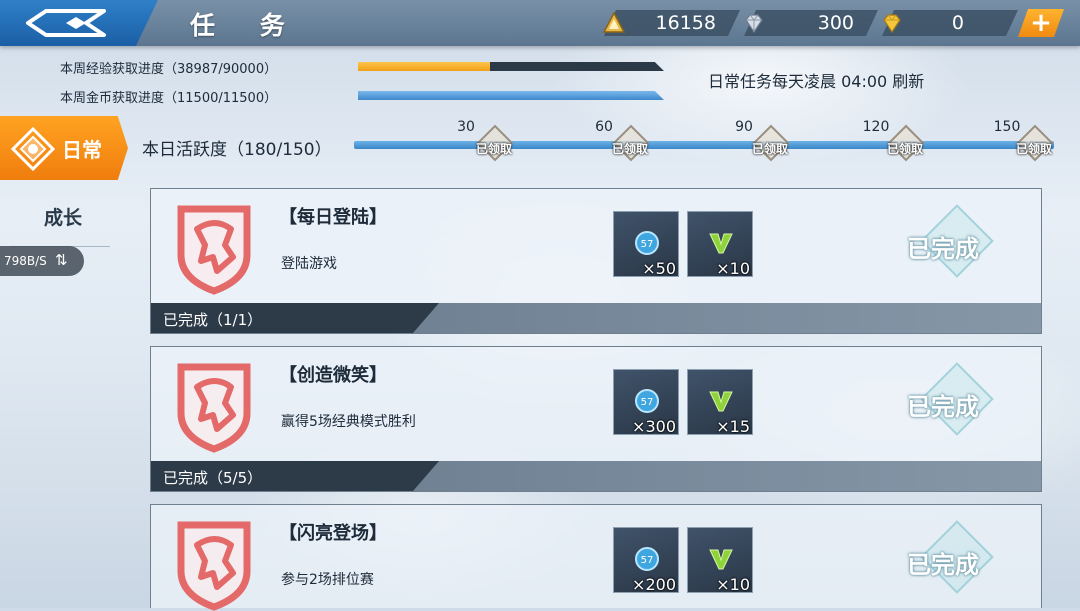 The height and width of the screenshot is (611, 1080). What do you see at coordinates (333, 375) in the screenshot?
I see `task-title: 【创造微笑】` at bounding box center [333, 375].